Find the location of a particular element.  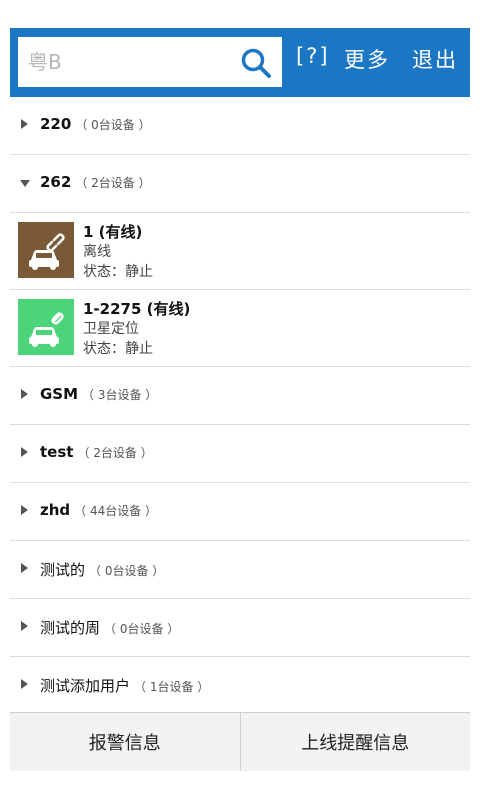

search-input is located at coordinates (129, 62).